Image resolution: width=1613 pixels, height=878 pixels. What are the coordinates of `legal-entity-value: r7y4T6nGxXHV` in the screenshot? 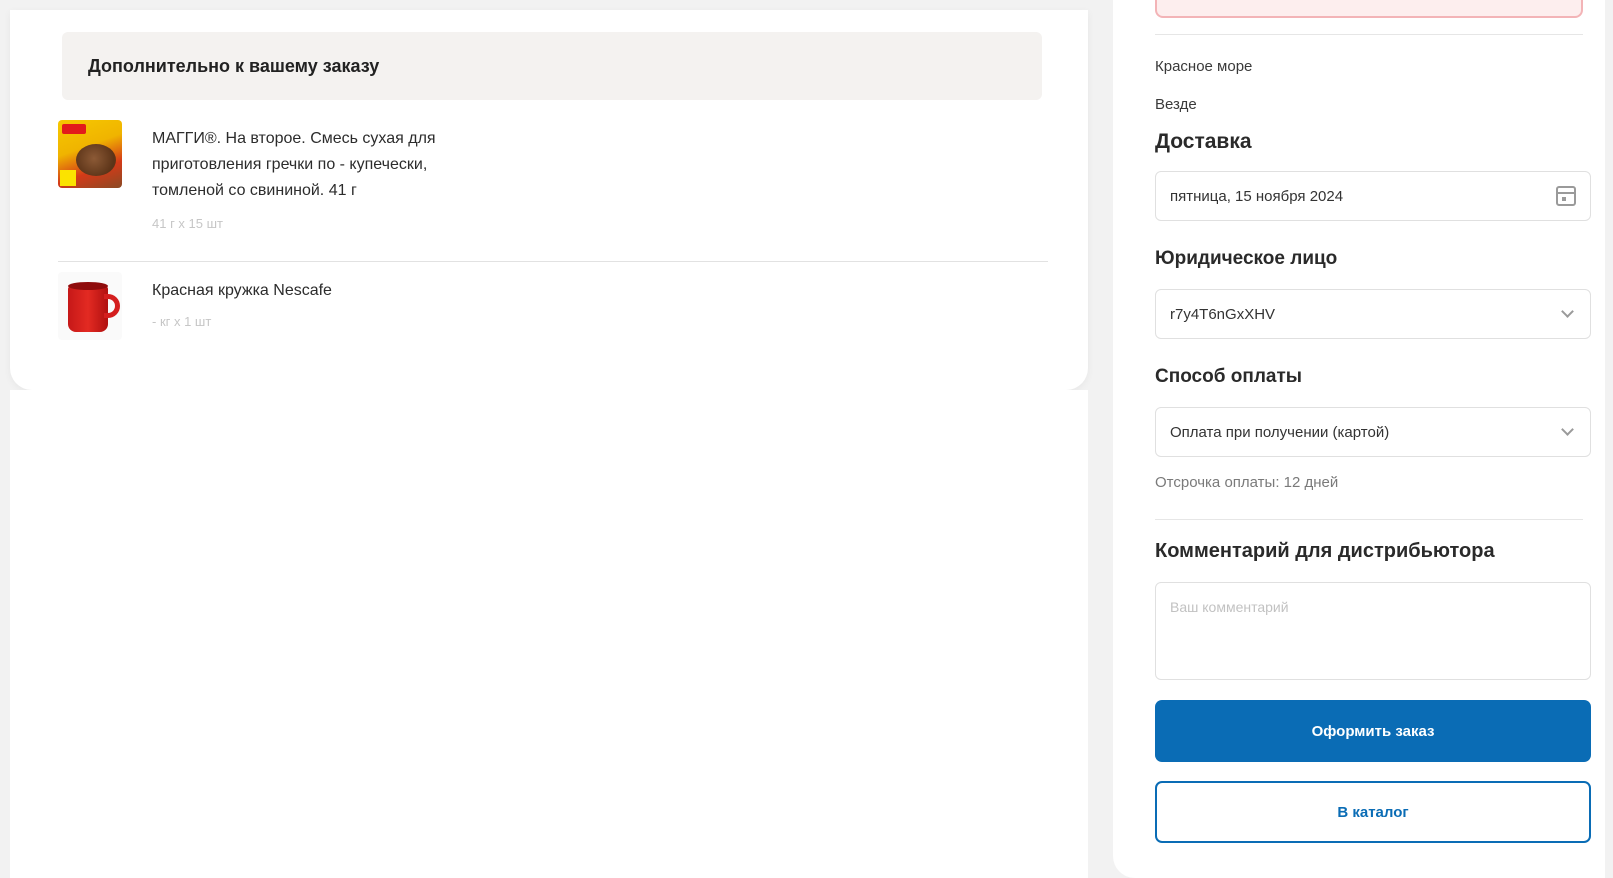 It's located at (1223, 314).